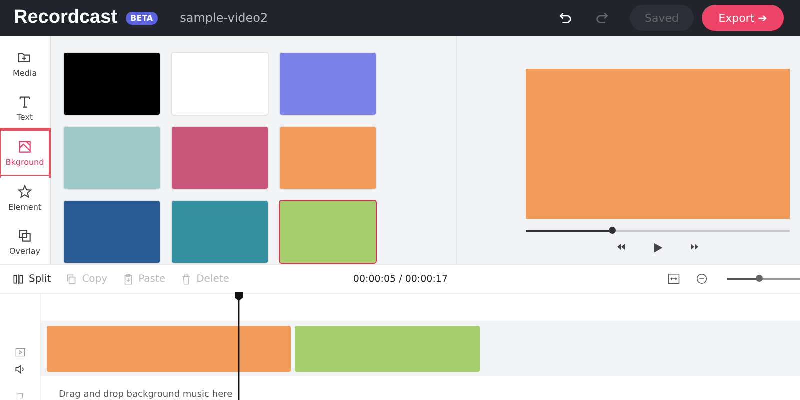 The width and height of the screenshot is (800, 400). Describe the element at coordinates (20, 352) in the screenshot. I see `video-track-icon` at that location.